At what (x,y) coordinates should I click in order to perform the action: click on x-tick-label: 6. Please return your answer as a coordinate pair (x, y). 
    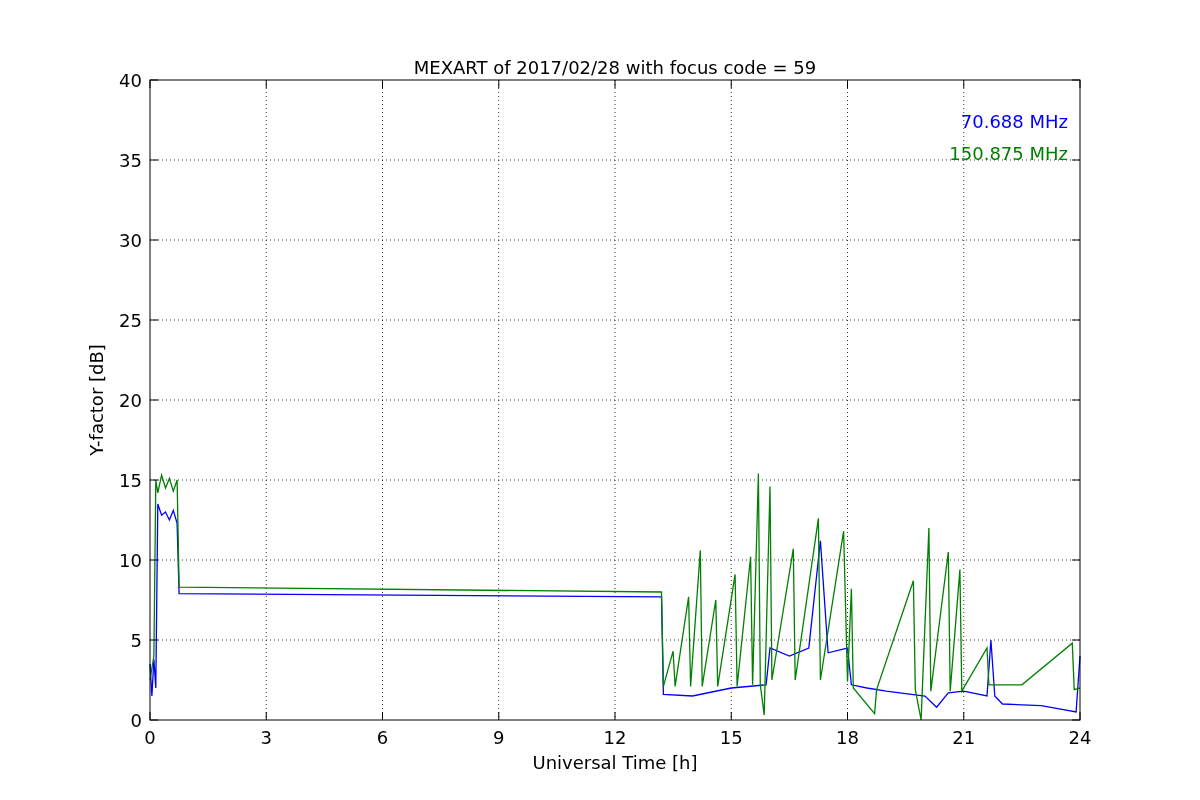
    Looking at the image, I should click on (382, 737).